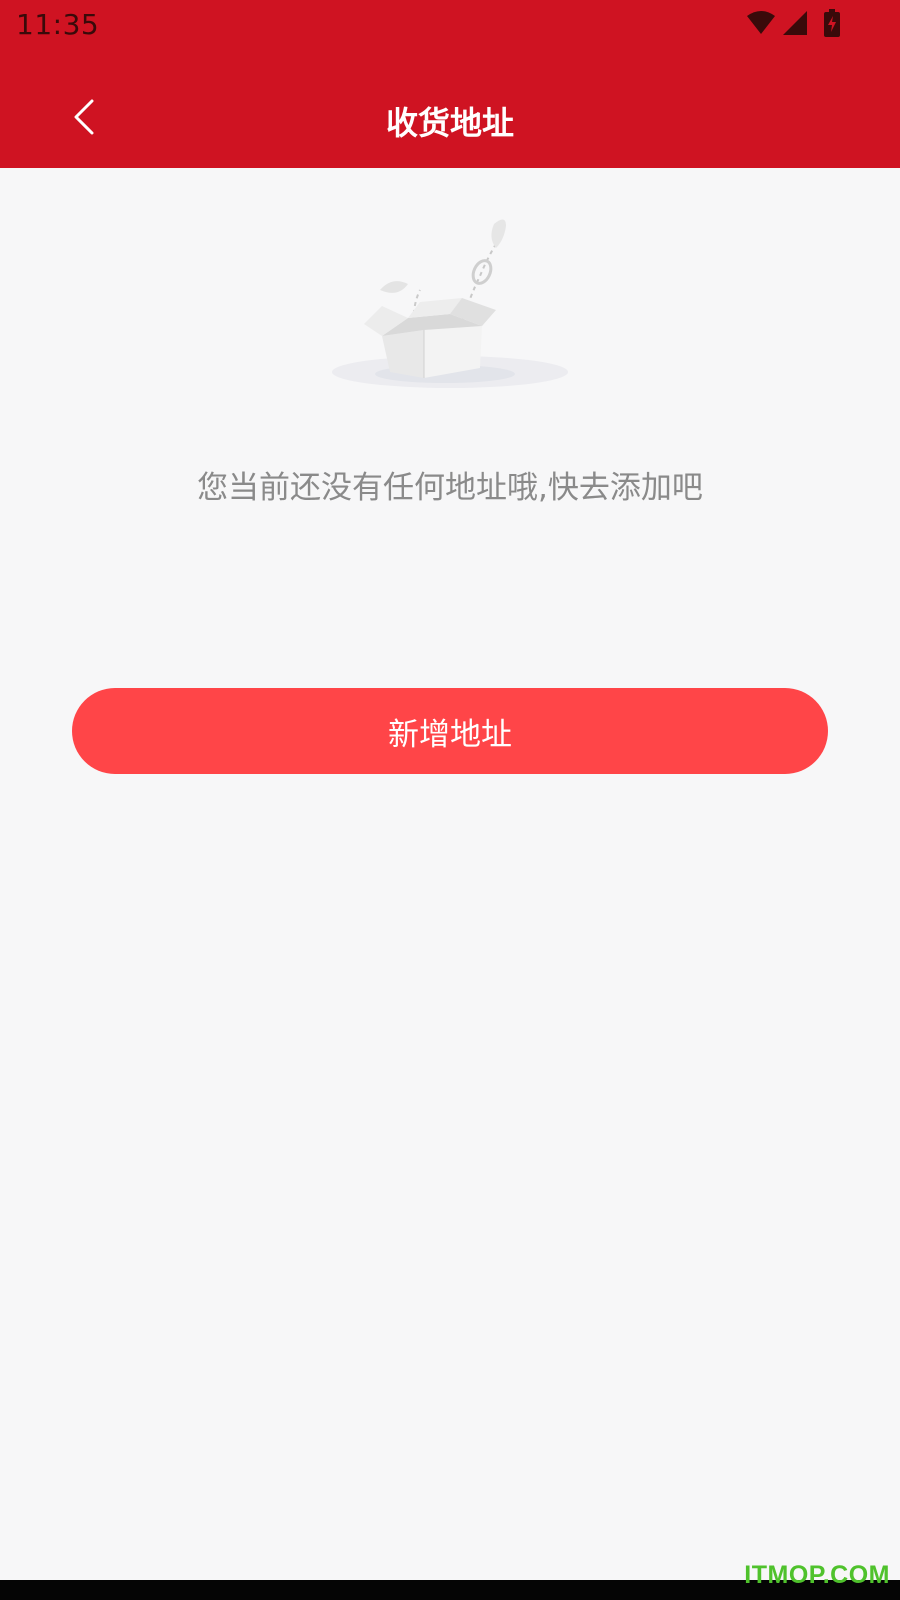 Image resolution: width=900 pixels, height=1600 pixels. I want to click on empty-state-message: 您当前还没有任何地址哦,快去添加吧, so click(450, 488).